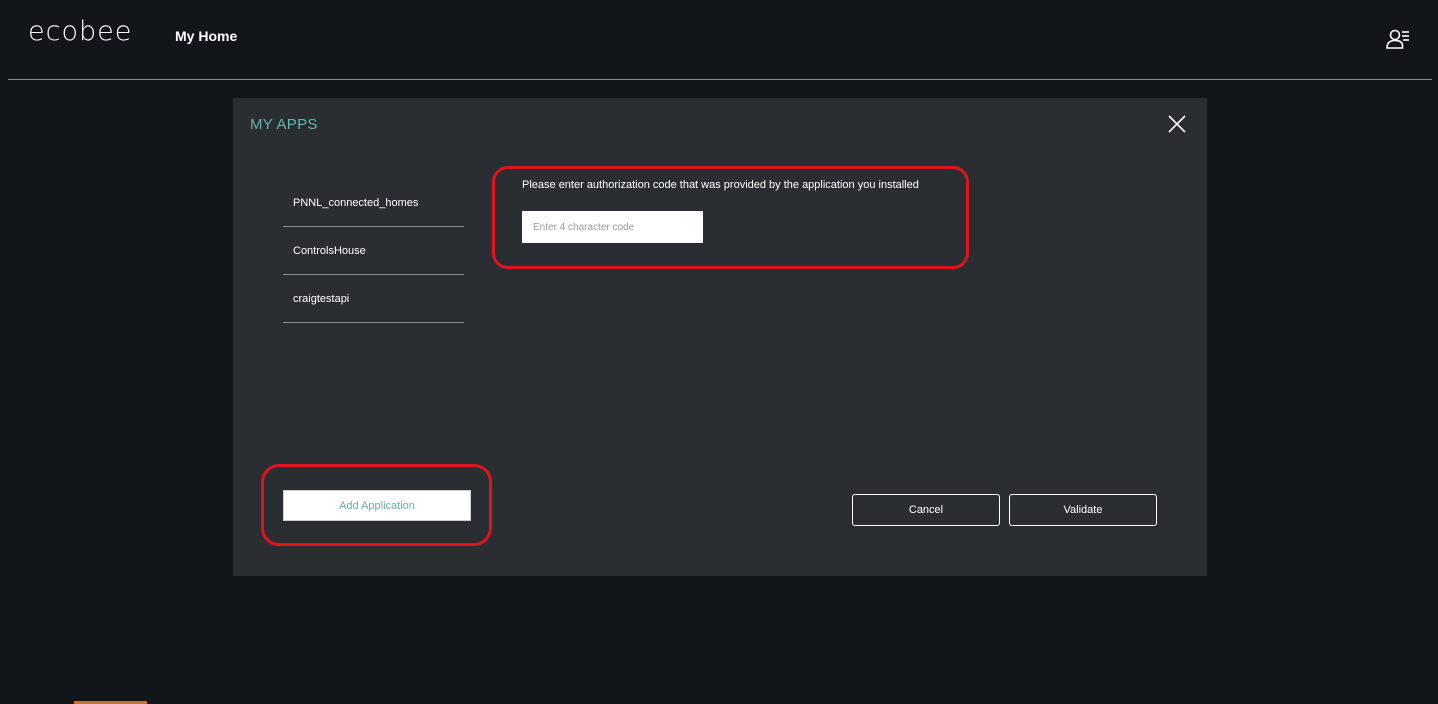 This screenshot has height=704, width=1438. Describe the element at coordinates (926, 510) in the screenshot. I see `cancel-button: Cancel` at that location.